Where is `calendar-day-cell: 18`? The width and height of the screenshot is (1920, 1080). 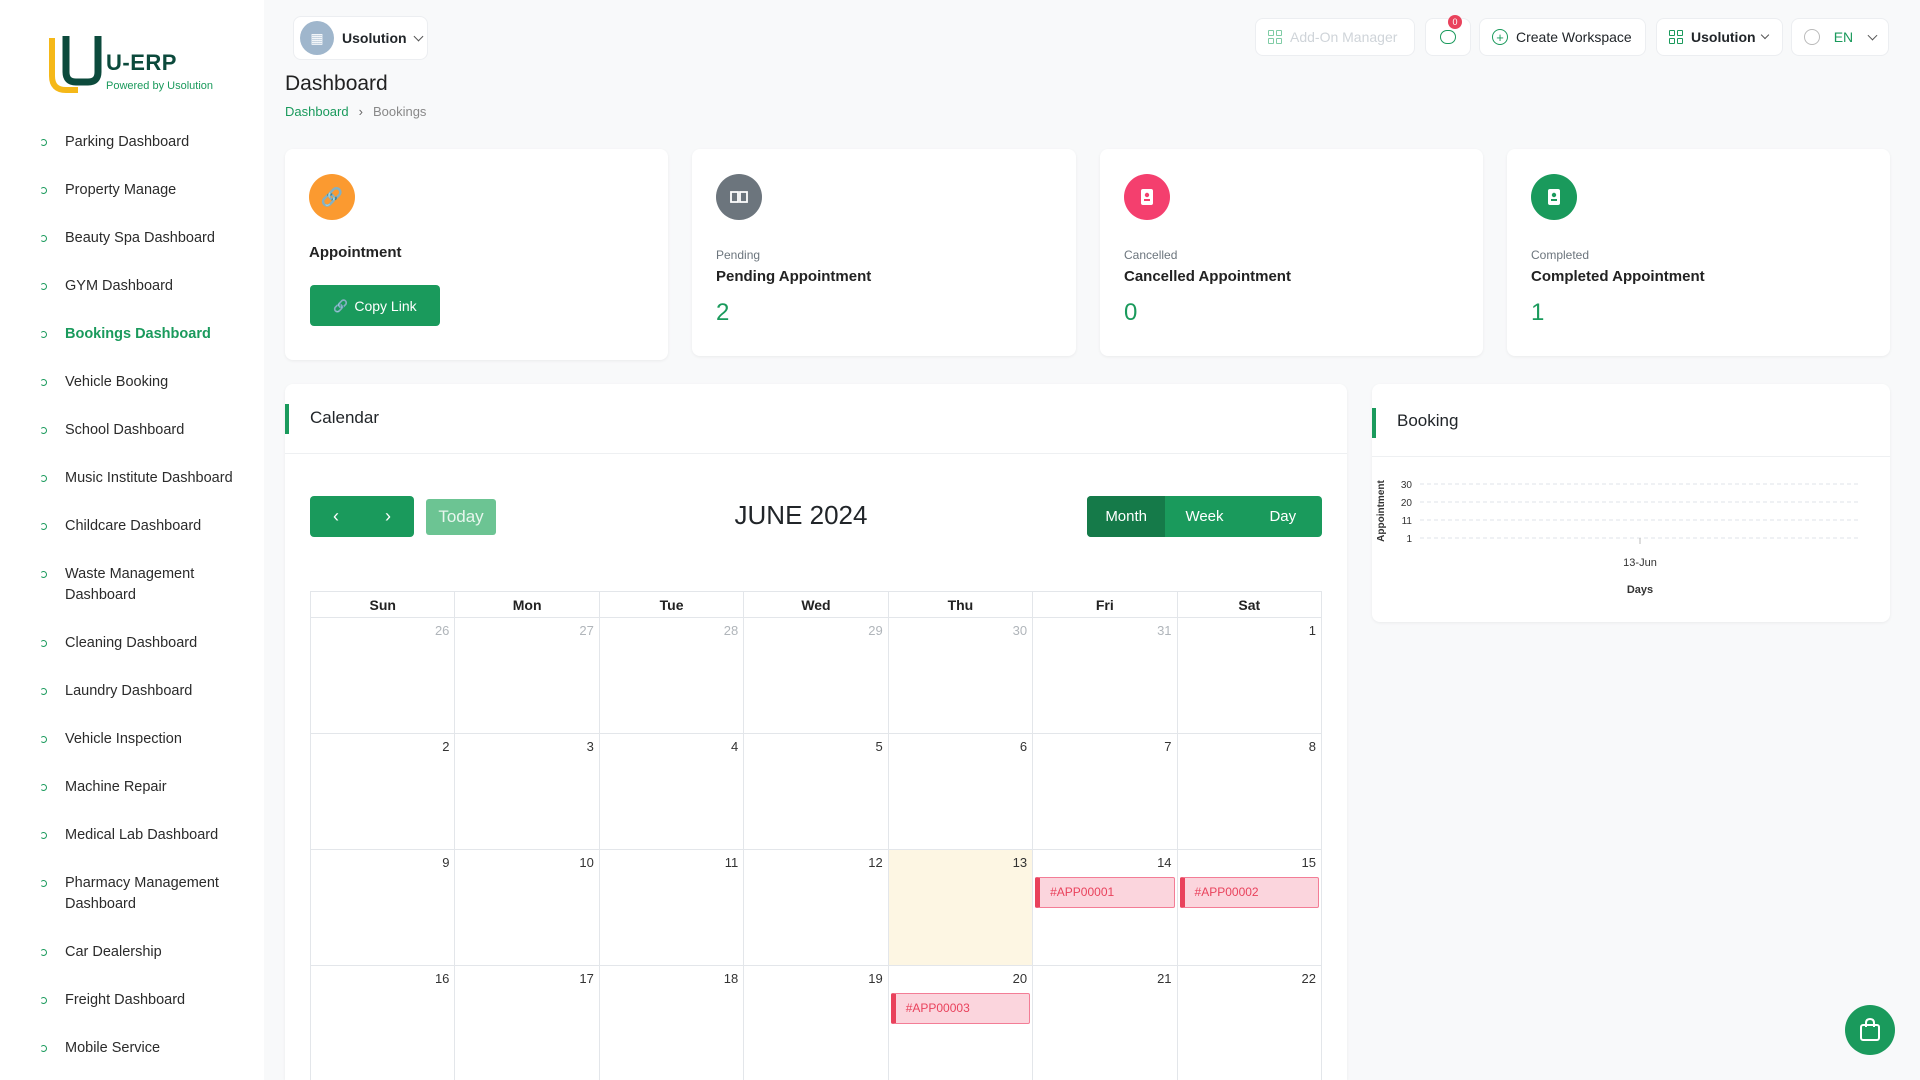 calendar-day-cell: 18 is located at coordinates (671, 1022).